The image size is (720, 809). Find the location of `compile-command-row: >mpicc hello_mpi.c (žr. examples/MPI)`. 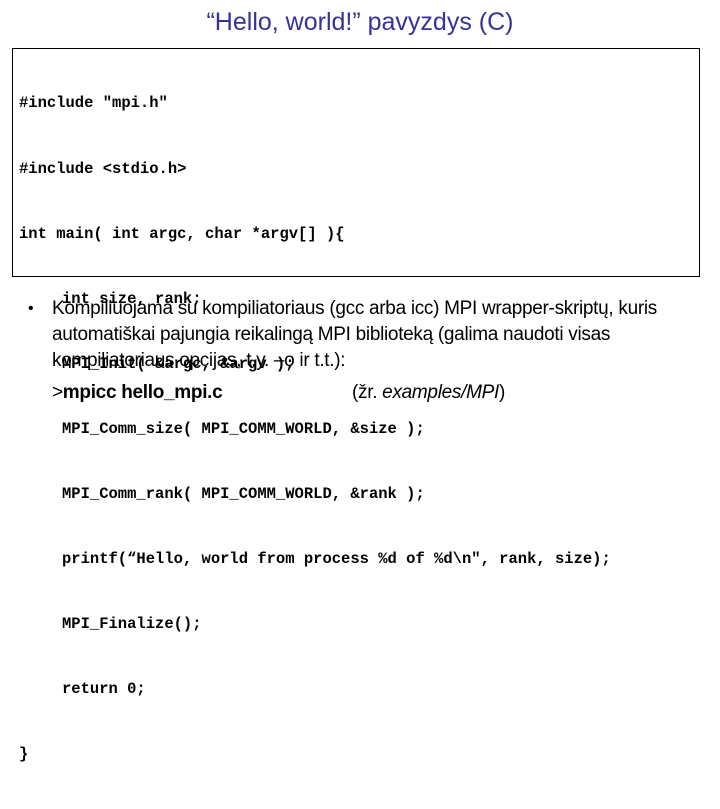

compile-command-row: >mpicc hello_mpi.c (žr. examples/MPI) is located at coordinates (278, 393).